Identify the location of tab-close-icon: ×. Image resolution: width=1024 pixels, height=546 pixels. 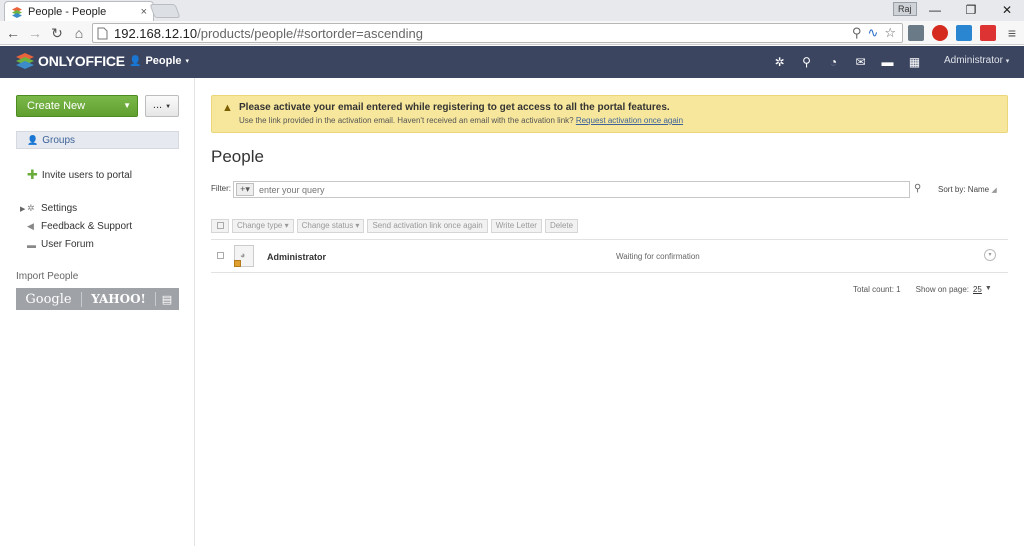
(144, 12).